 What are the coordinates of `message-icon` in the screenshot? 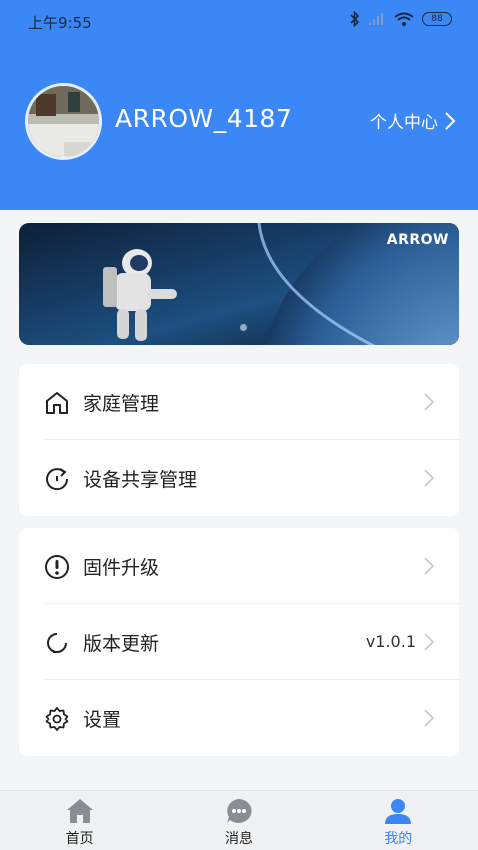 It's located at (239, 811).